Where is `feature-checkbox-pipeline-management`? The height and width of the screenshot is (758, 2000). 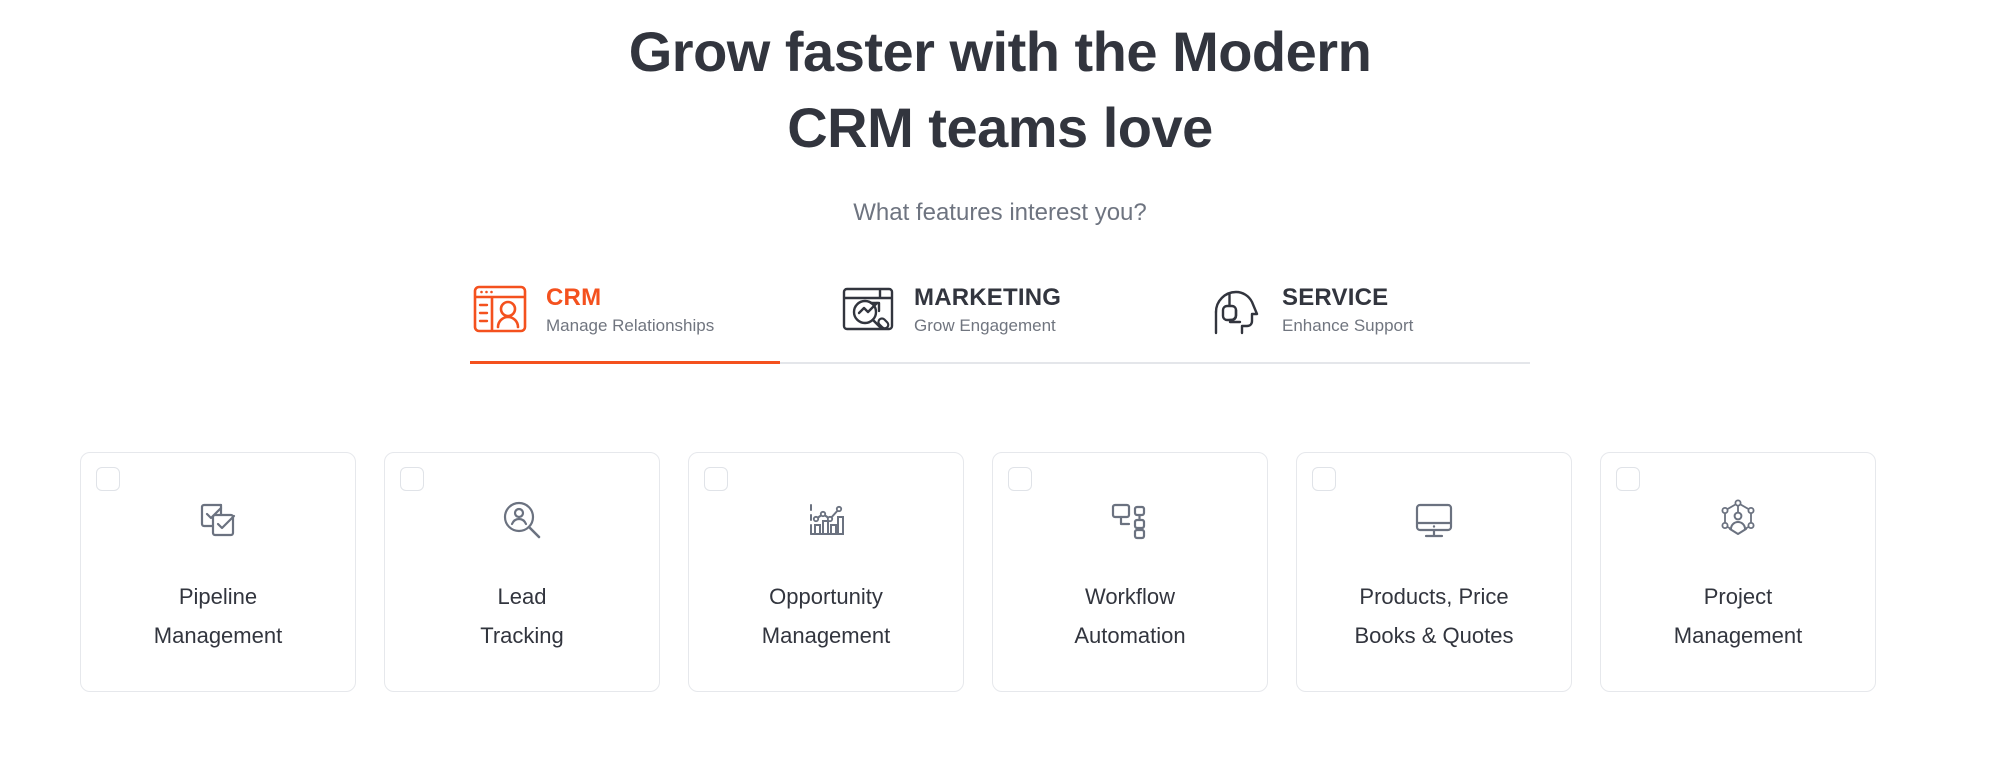 feature-checkbox-pipeline-management is located at coordinates (108, 479).